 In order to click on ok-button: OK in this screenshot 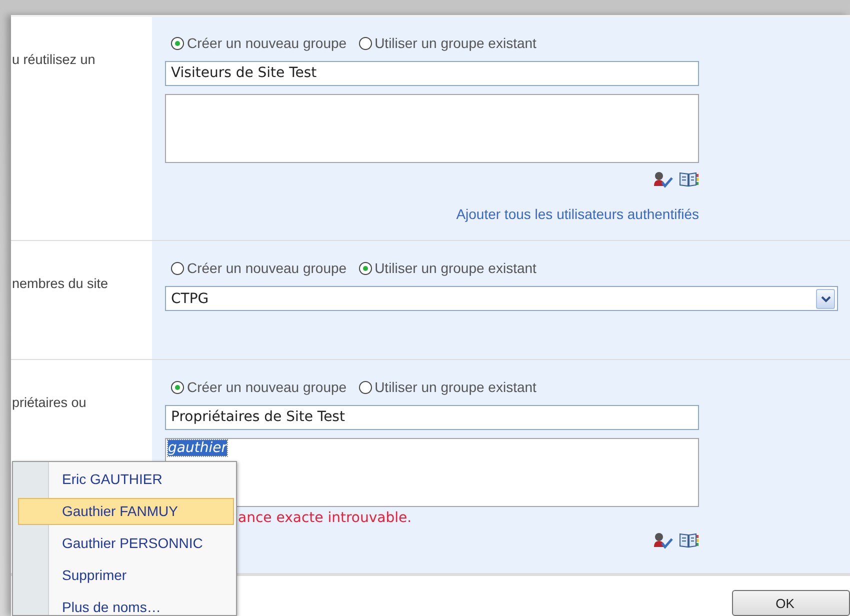, I will do `click(791, 603)`.